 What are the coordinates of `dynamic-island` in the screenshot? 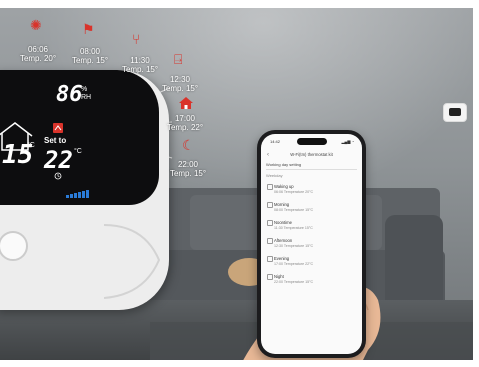 It's located at (312, 141).